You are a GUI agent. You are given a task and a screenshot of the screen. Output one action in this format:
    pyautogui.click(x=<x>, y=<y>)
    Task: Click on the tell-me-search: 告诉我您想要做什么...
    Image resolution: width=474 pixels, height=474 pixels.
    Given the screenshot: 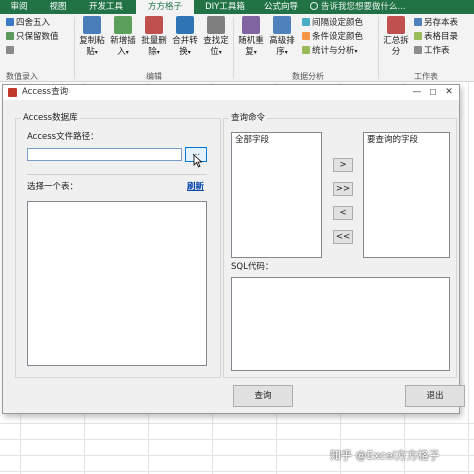 What is the action you would take?
    pyautogui.click(x=358, y=7)
    